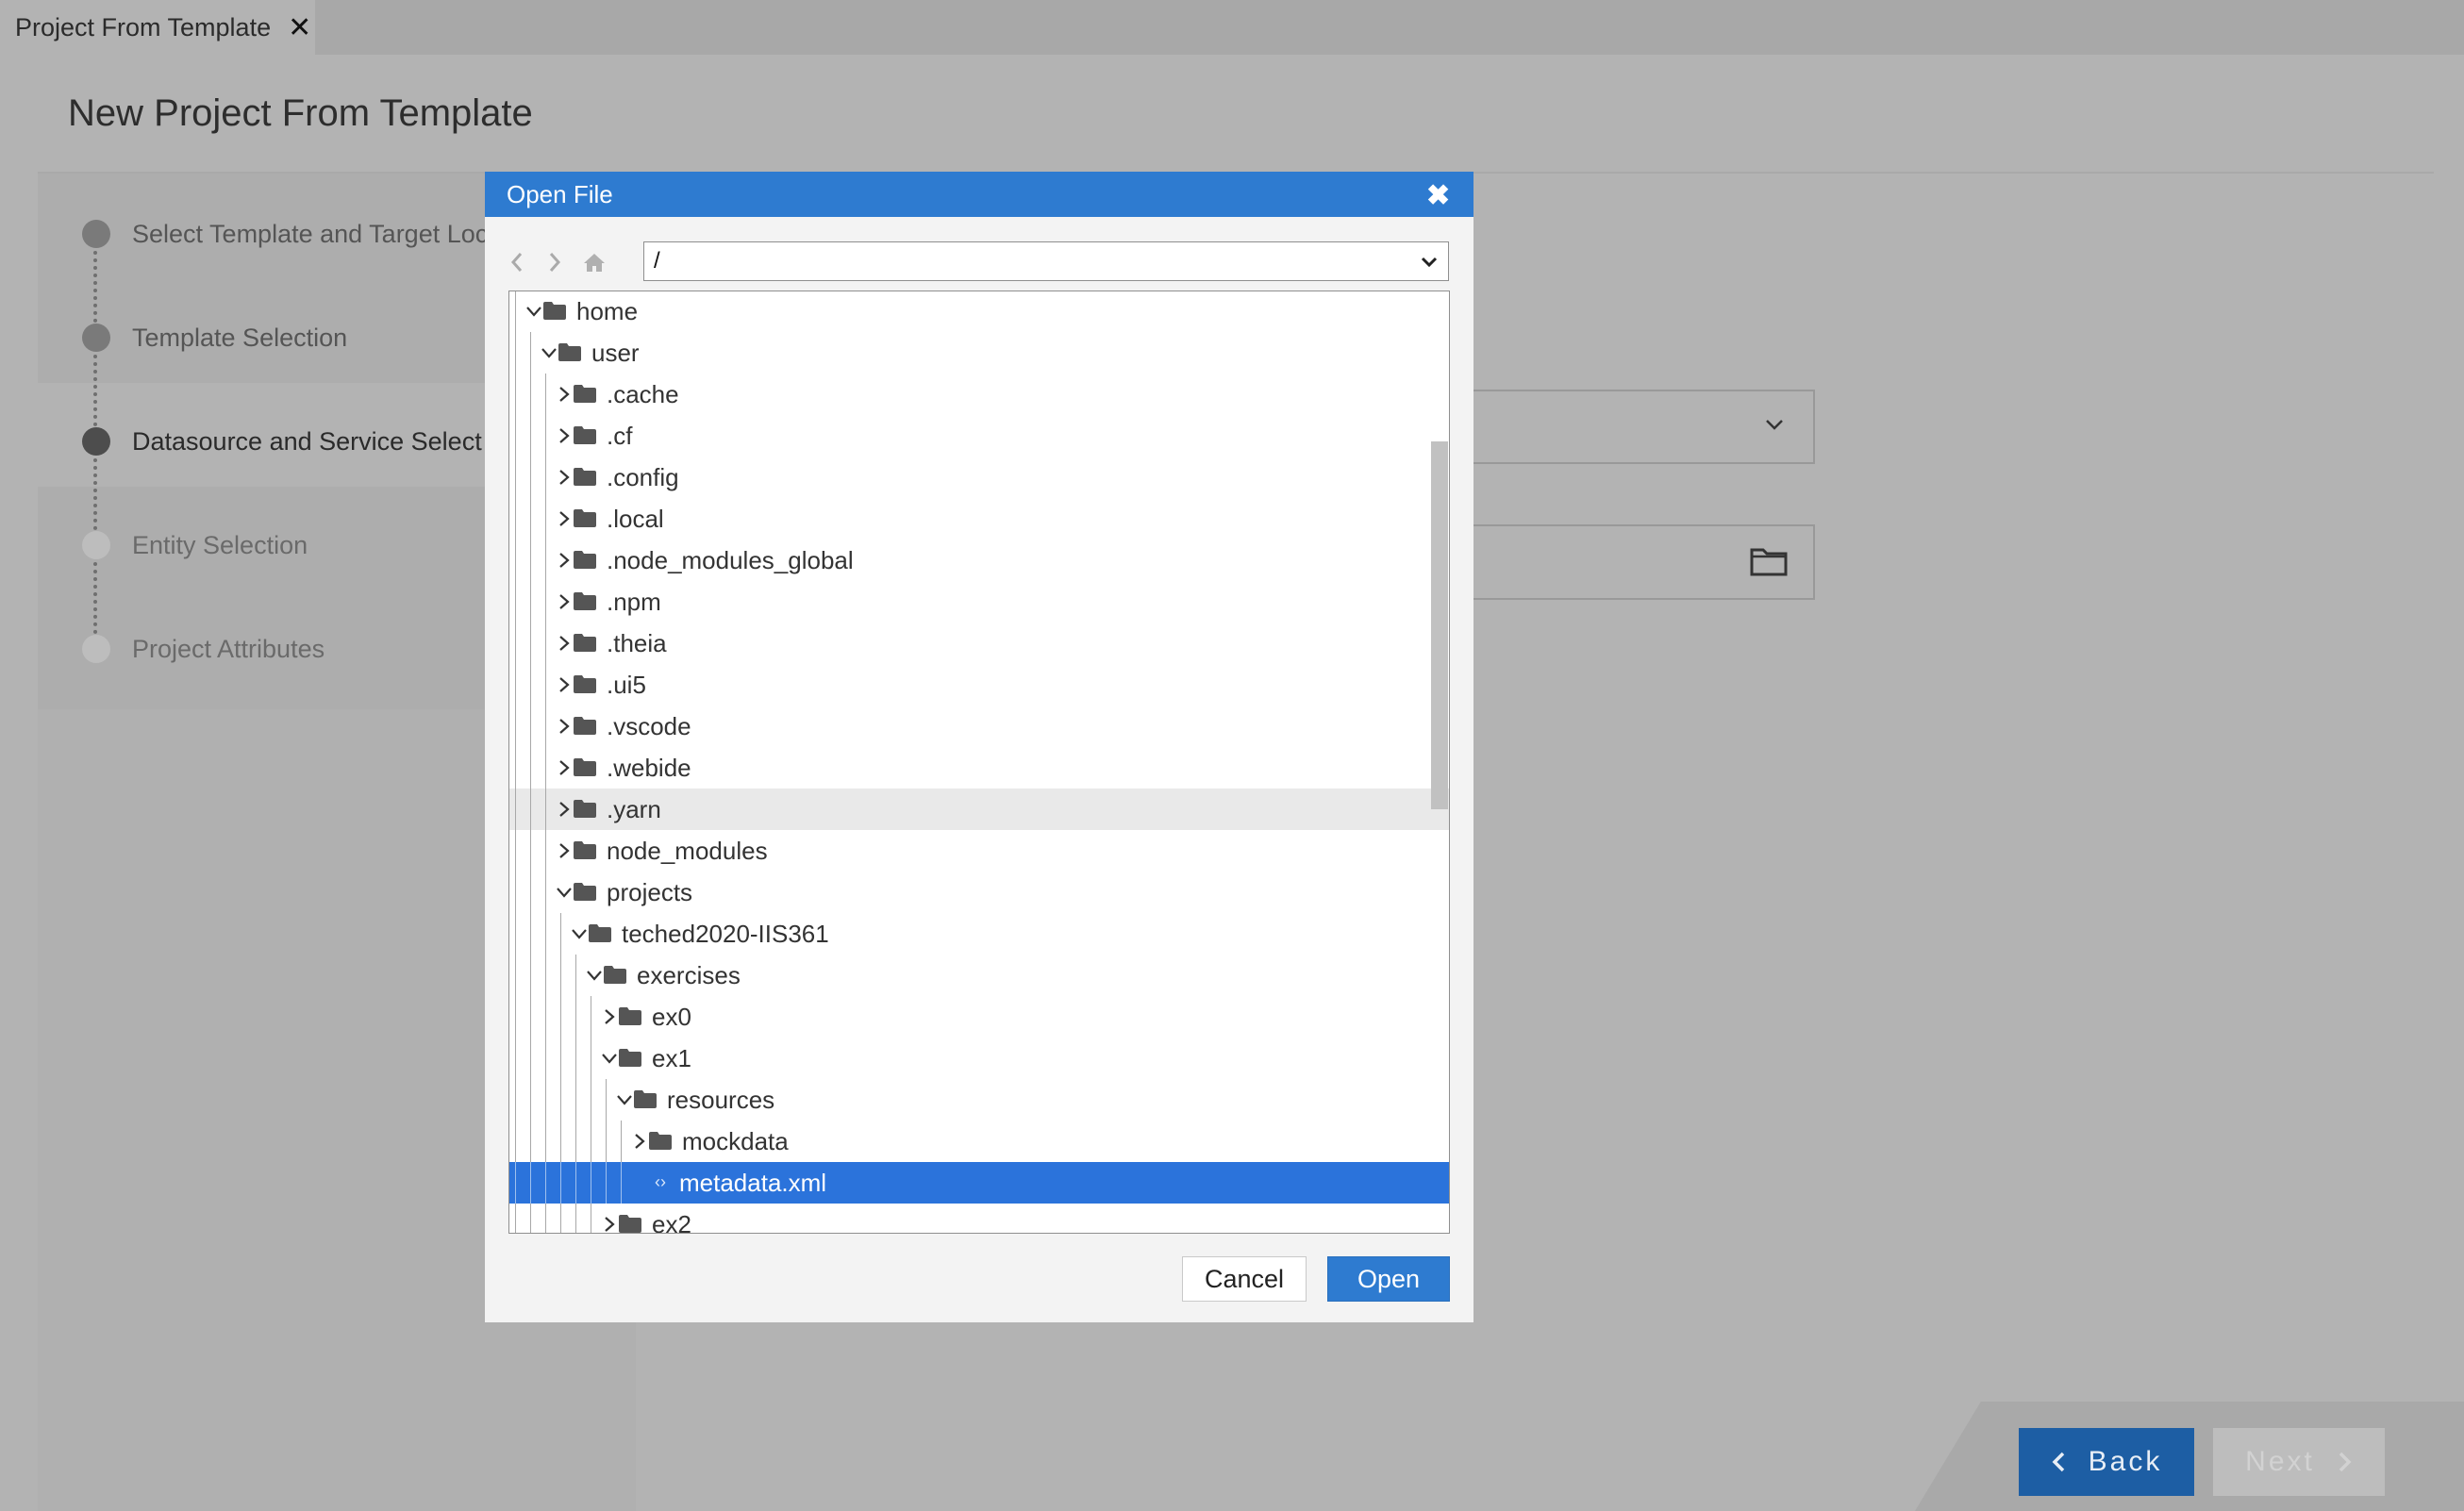 The image size is (2464, 1511). What do you see at coordinates (310, 234) in the screenshot?
I see `step-1-label: Select Template and Target Loc` at bounding box center [310, 234].